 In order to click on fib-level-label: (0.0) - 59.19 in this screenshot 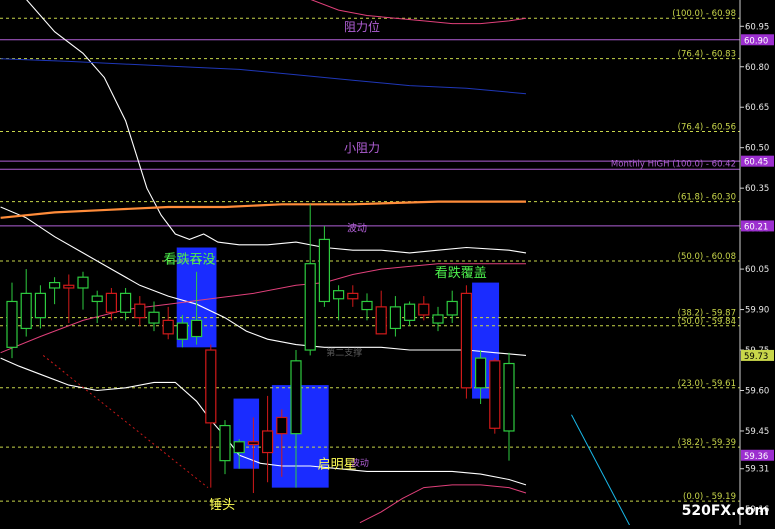, I will do `click(709, 497)`.